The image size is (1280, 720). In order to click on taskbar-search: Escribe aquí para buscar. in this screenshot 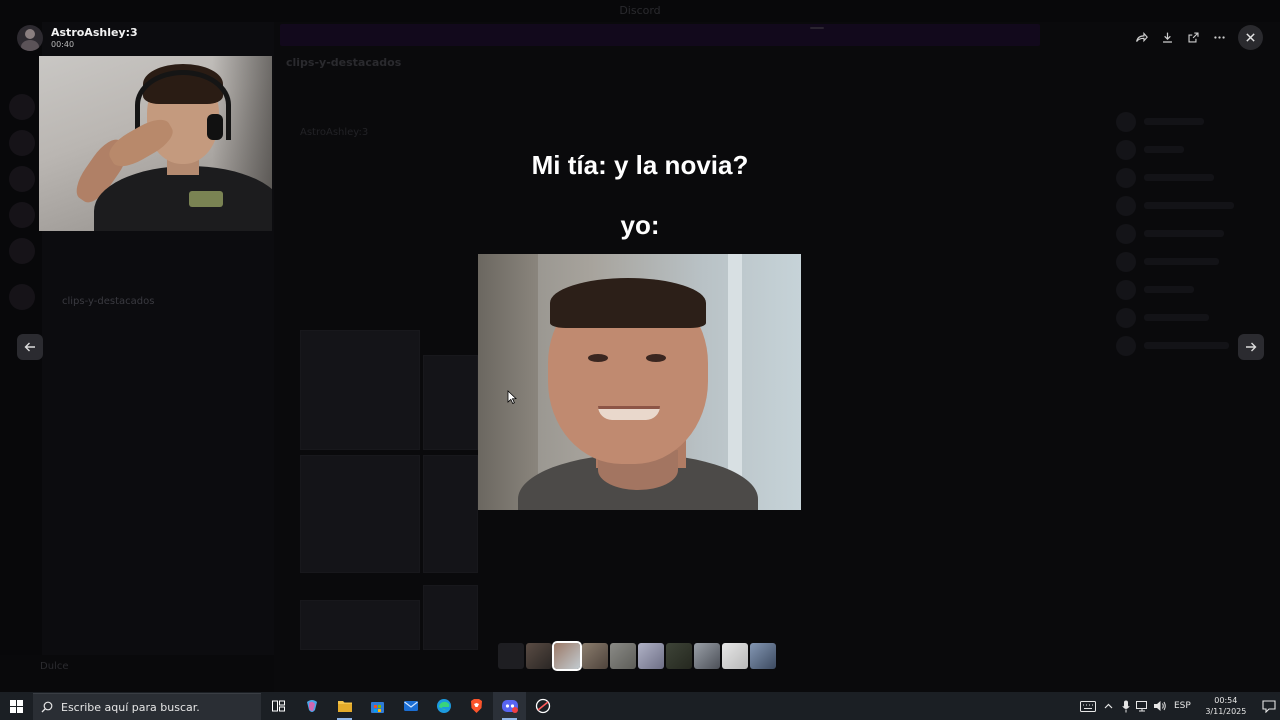, I will do `click(147, 706)`.